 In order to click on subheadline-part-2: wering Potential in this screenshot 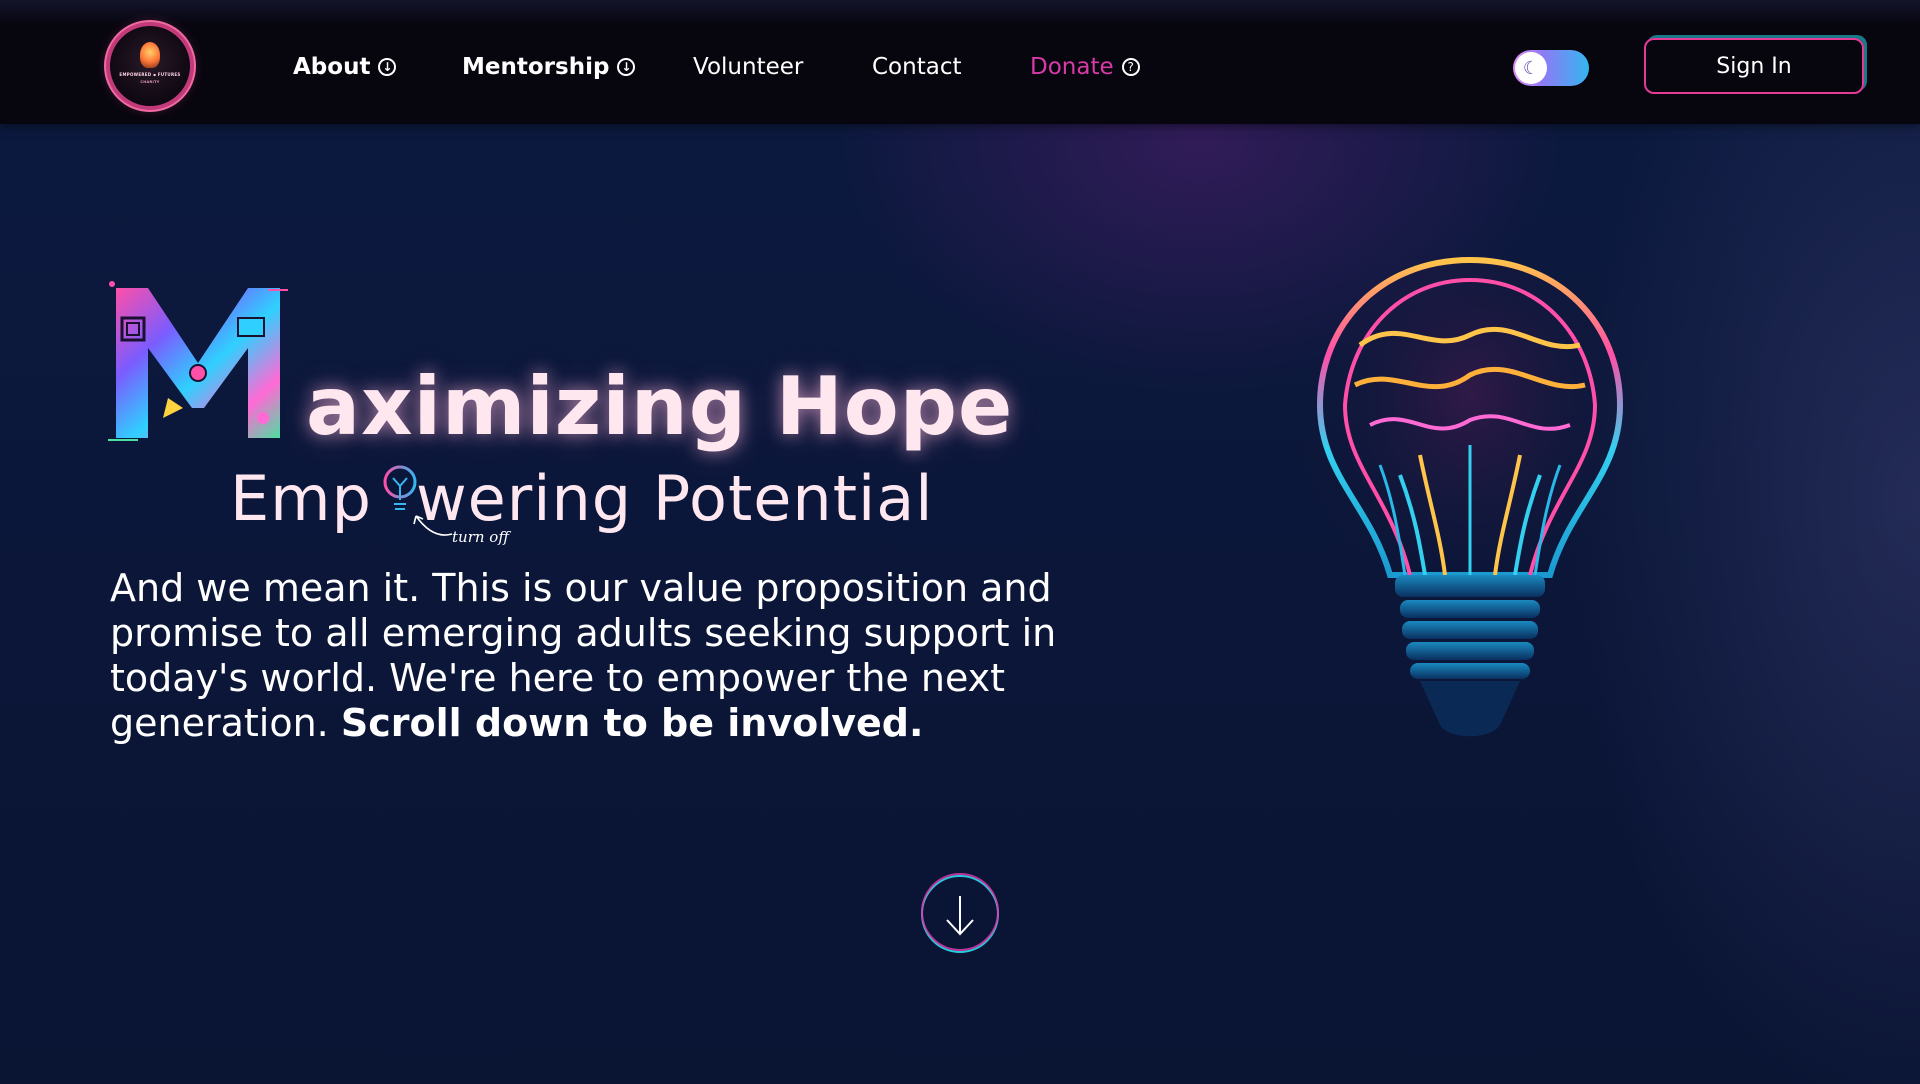, I will do `click(674, 498)`.